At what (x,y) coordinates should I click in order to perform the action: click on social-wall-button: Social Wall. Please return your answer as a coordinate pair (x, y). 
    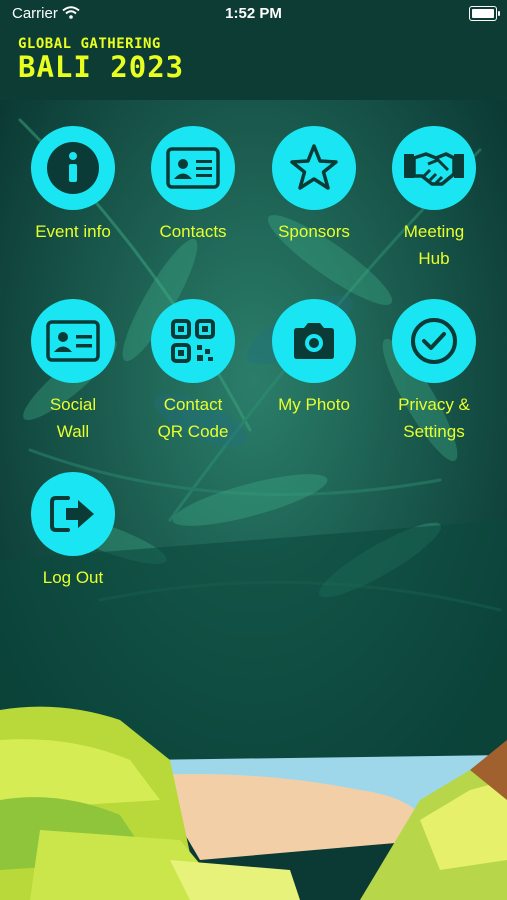
    Looking at the image, I should click on (73, 372).